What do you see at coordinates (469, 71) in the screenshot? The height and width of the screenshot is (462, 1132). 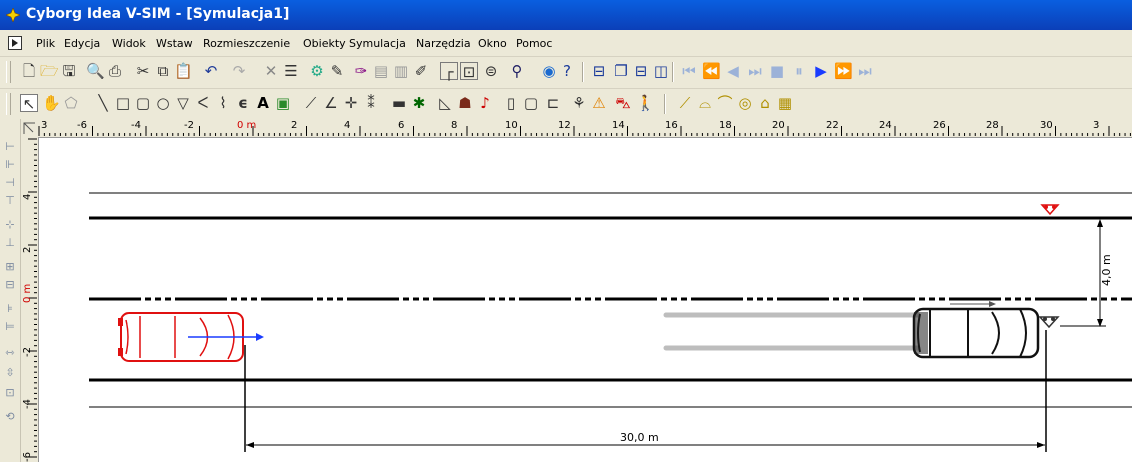 I see `road-cross-icon: ⊡` at bounding box center [469, 71].